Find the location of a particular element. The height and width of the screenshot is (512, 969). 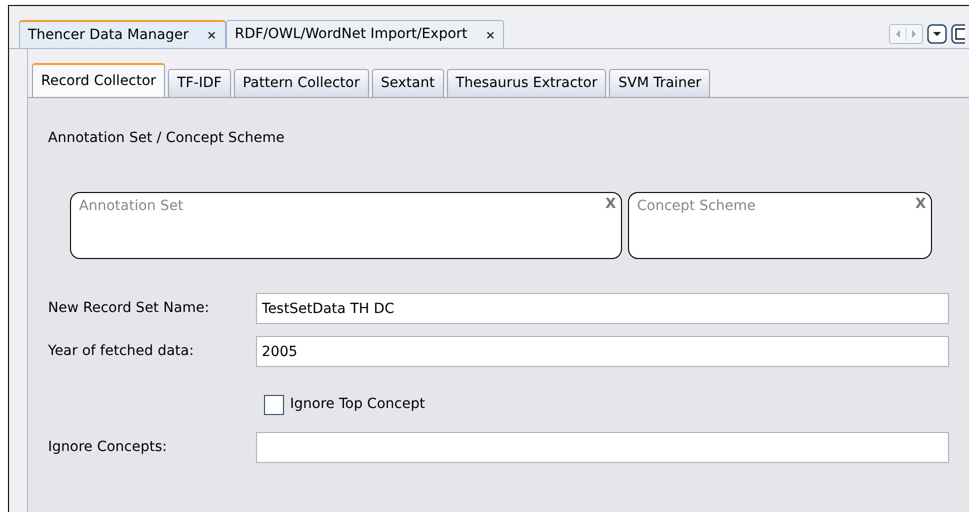

tab: TF-IDF is located at coordinates (199, 83).